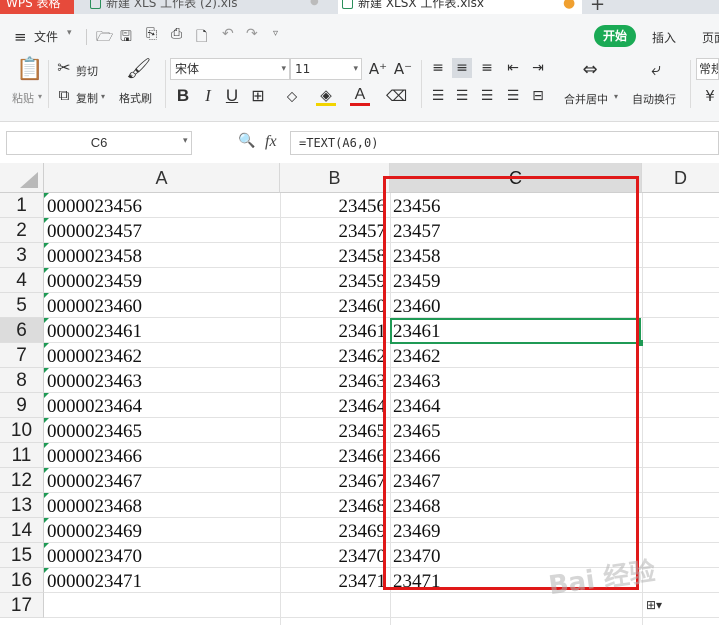  What do you see at coordinates (335, 205) in the screenshot?
I see `cell-b: 23456` at bounding box center [335, 205].